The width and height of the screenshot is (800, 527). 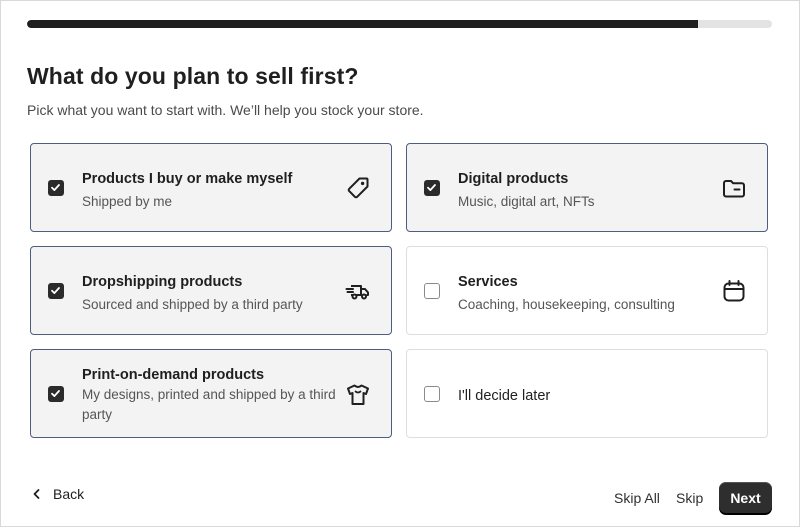 I want to click on option-title: Print-on-demand products, so click(x=173, y=375).